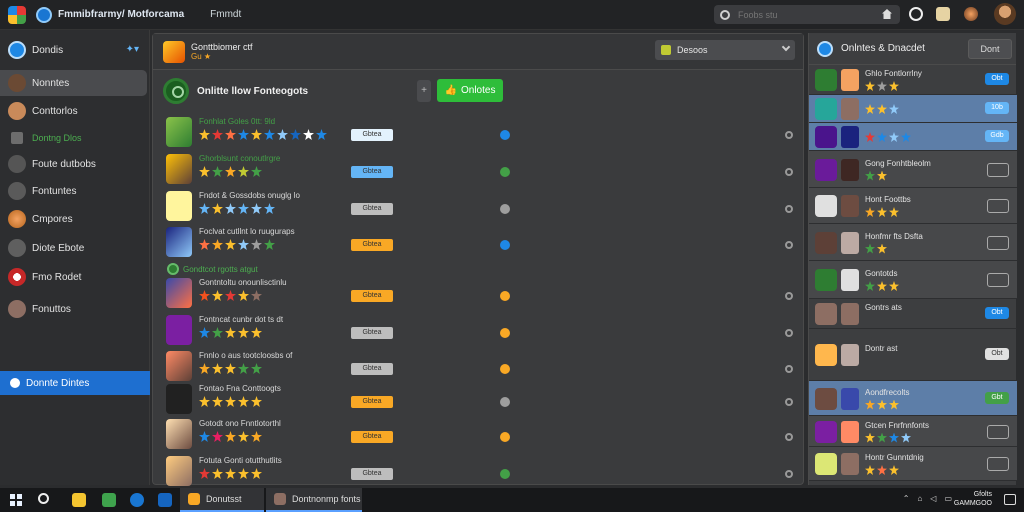 This screenshot has height=512, width=1024. I want to click on notification-icon, so click(1010, 499).